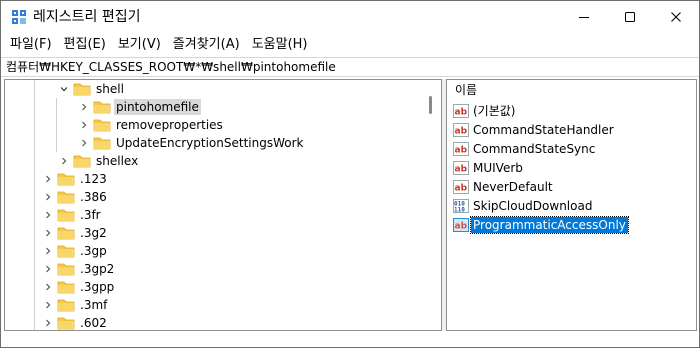  I want to click on tree-item-3gp: .3gp, so click(75, 251).